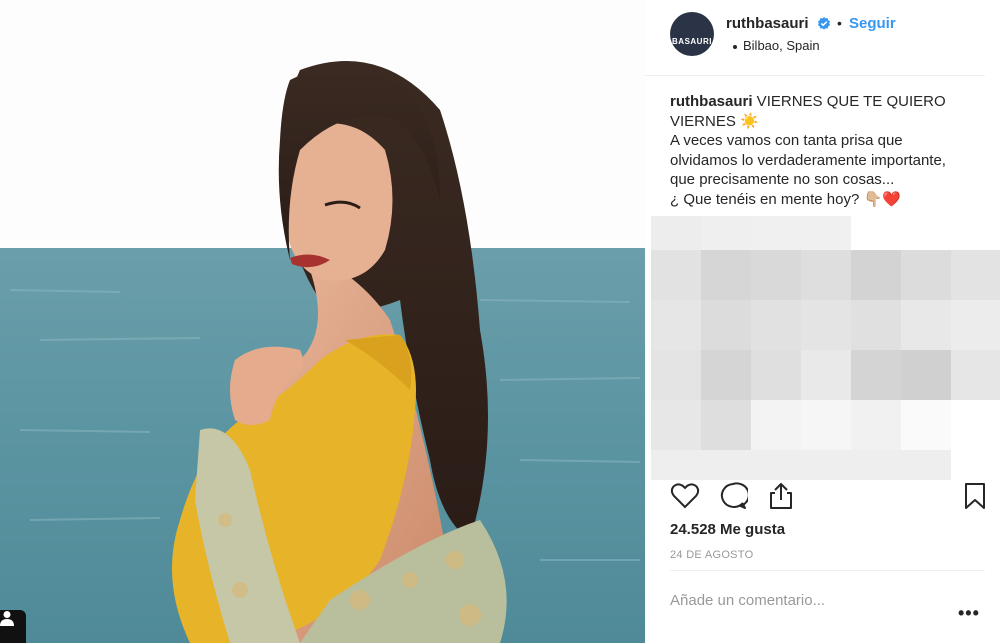 The height and width of the screenshot is (643, 1000). What do you see at coordinates (711, 555) in the screenshot?
I see `post-date: 24 DE AGOSTO` at bounding box center [711, 555].